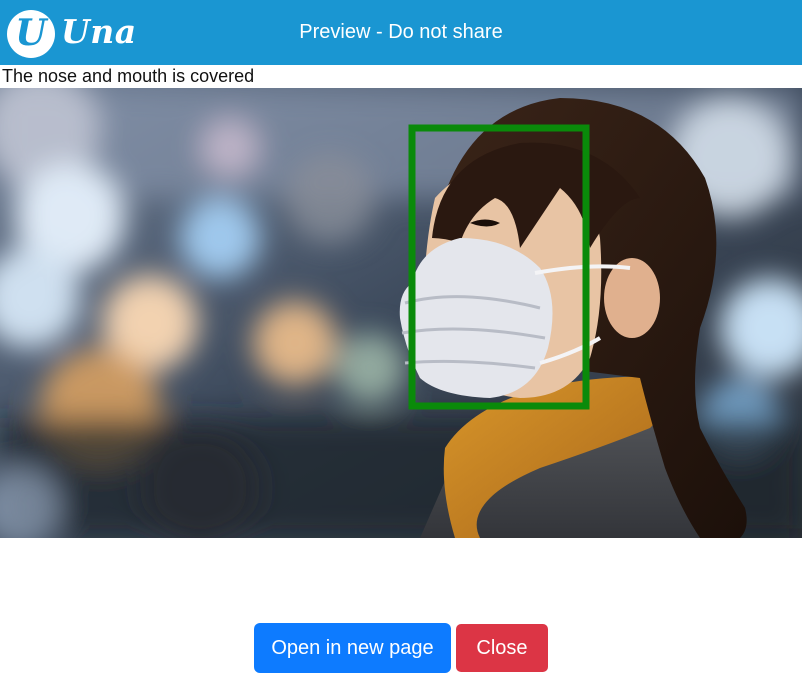  Describe the element at coordinates (502, 648) in the screenshot. I see `close-button: Close` at that location.